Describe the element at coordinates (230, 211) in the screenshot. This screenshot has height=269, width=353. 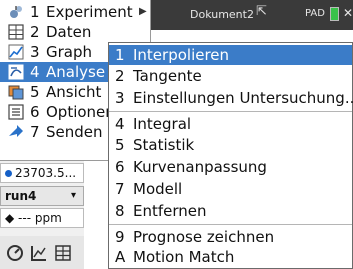
I see `submenu-item-entfernen: 8 Entfernen` at that location.